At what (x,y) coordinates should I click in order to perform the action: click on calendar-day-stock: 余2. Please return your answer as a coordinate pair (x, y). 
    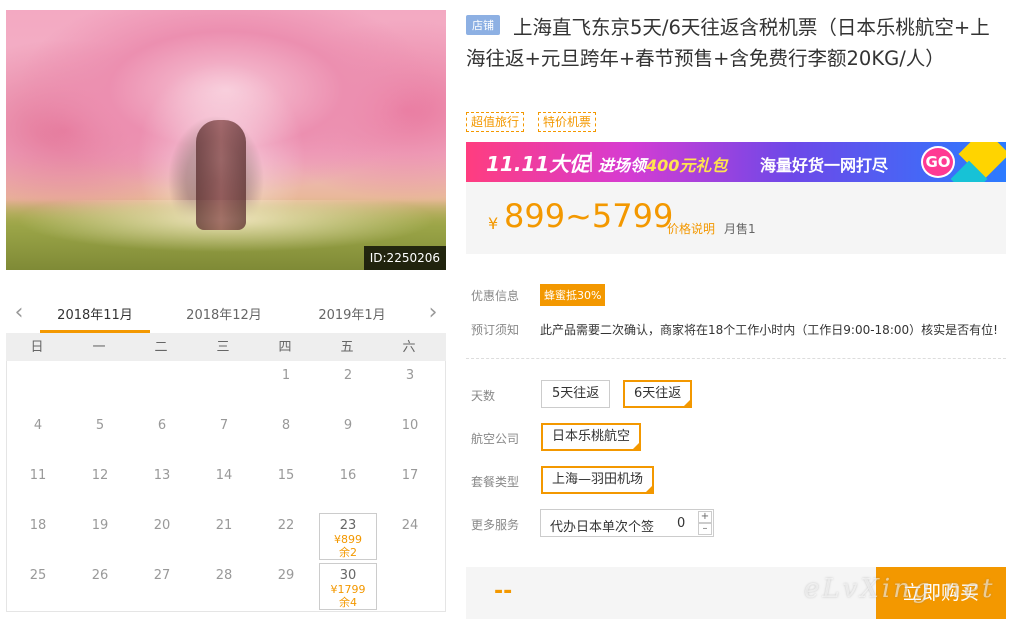
    Looking at the image, I should click on (348, 552).